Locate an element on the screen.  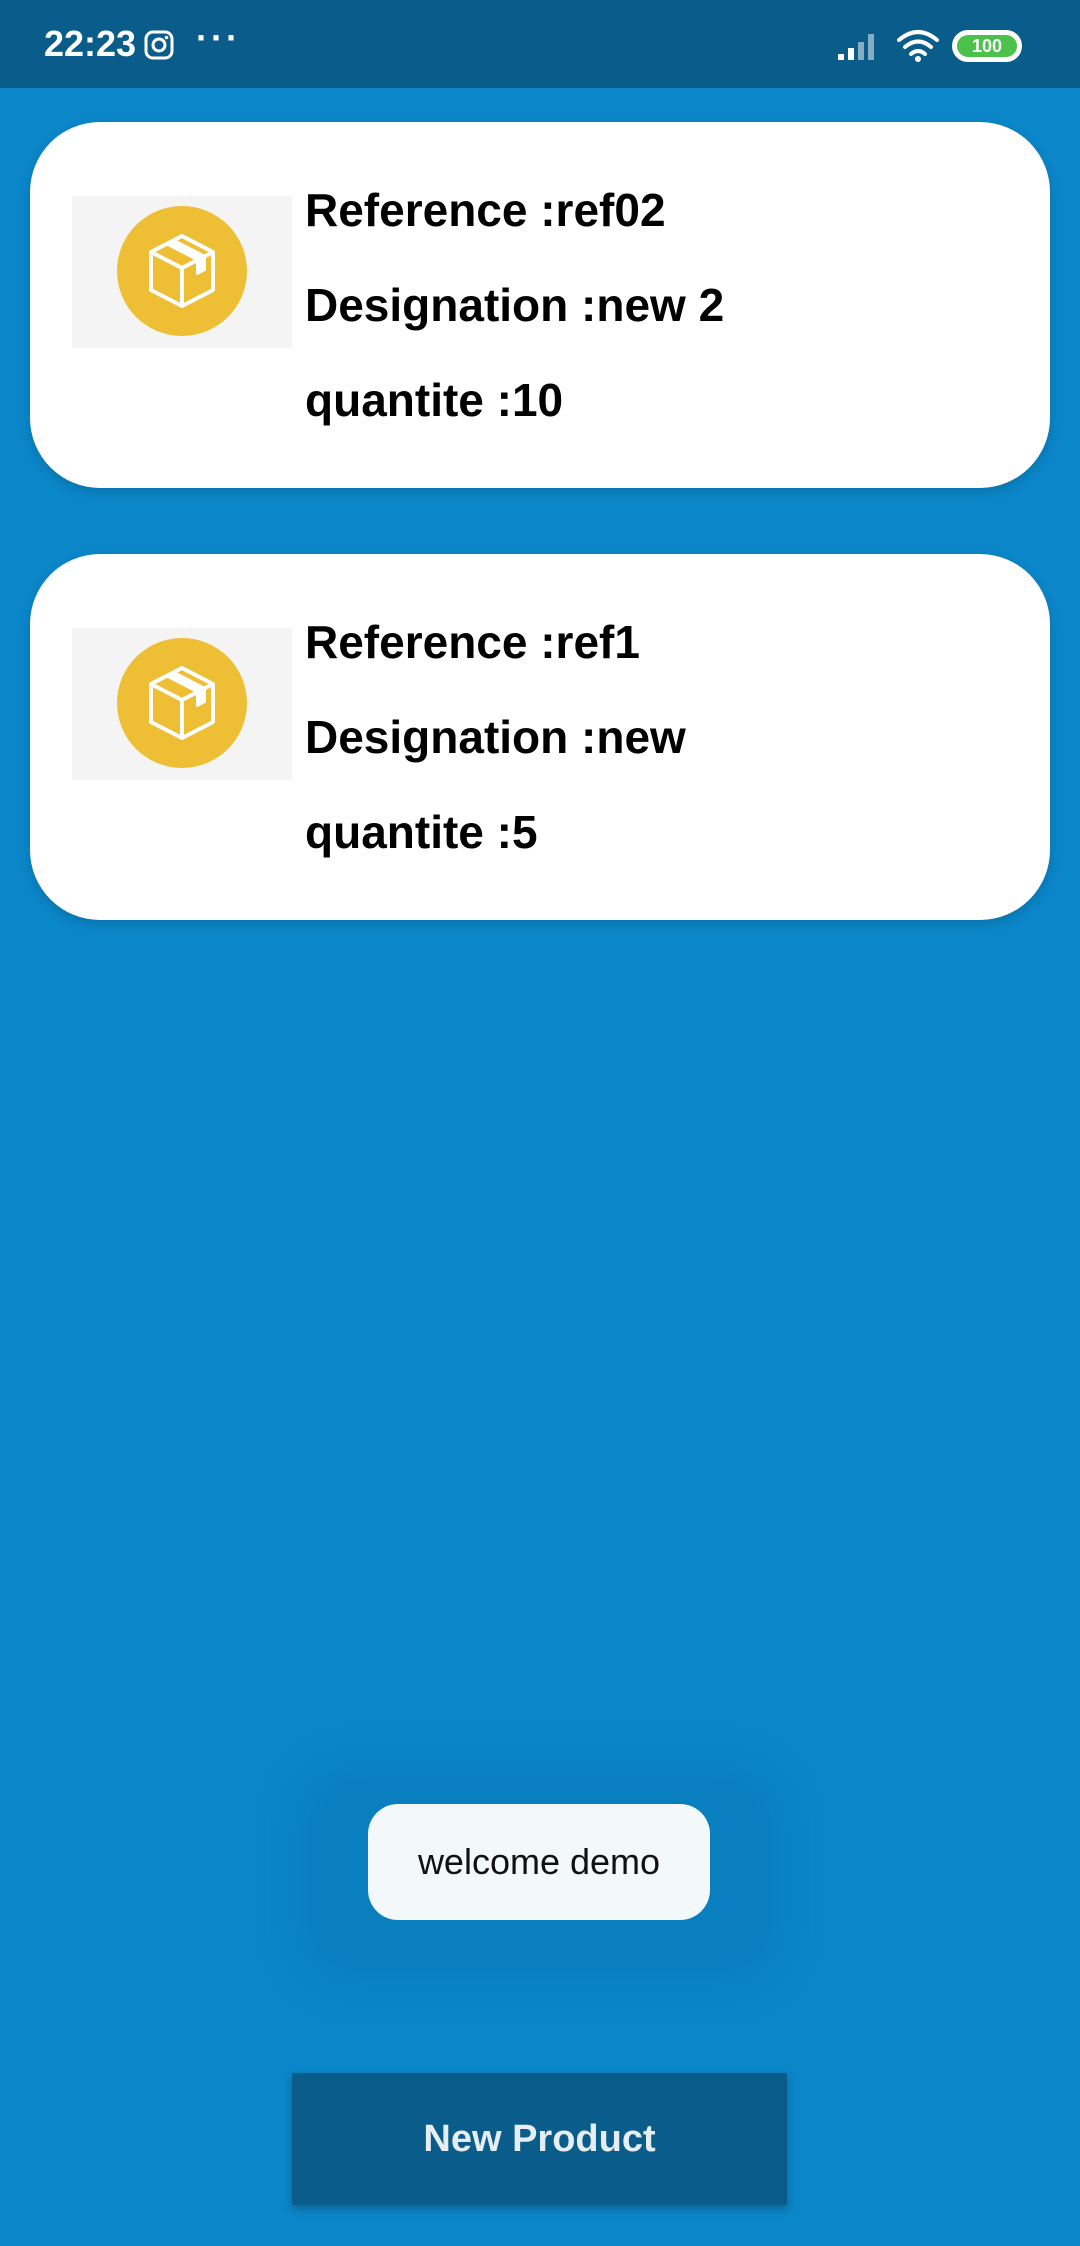
product-designation: Designation :new is located at coordinates (495, 737).